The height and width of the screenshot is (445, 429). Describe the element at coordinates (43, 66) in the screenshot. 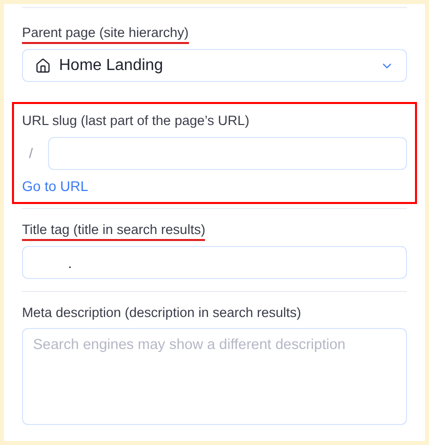

I see `home-icon` at that location.